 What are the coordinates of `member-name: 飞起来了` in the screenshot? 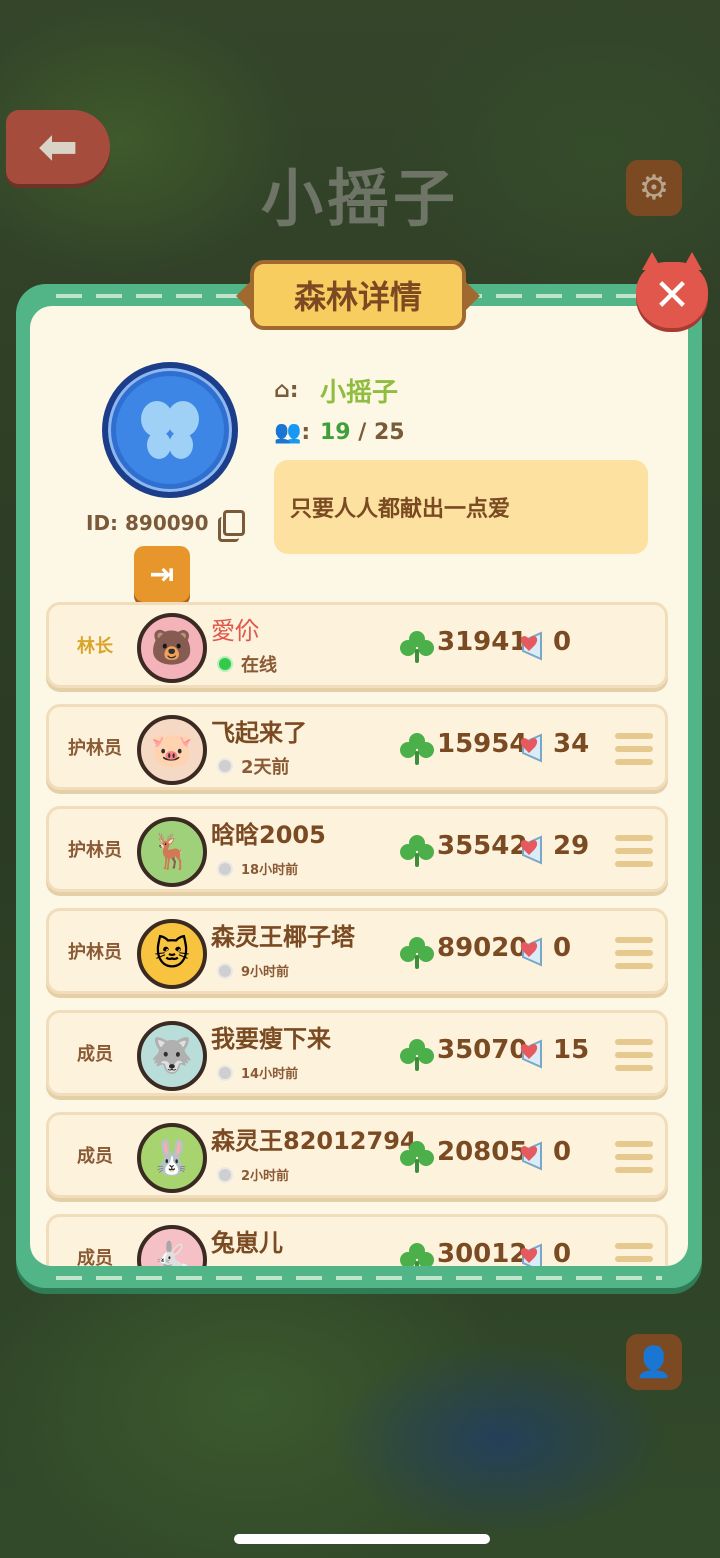 It's located at (259, 733).